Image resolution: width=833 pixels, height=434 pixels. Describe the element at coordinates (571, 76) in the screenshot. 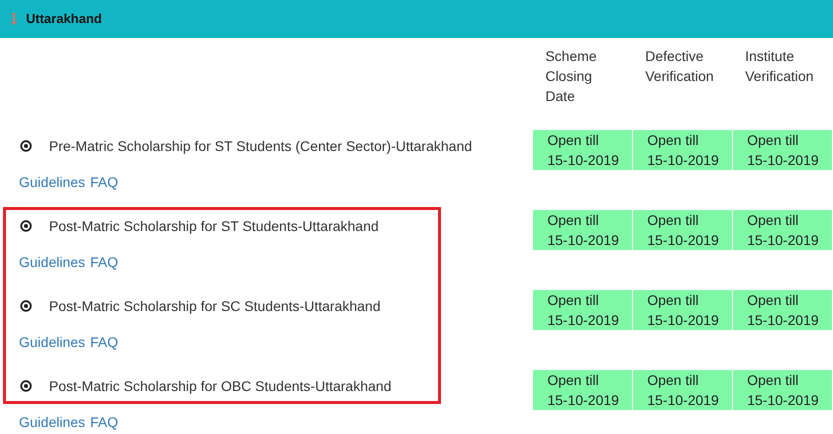

I see `column-header: Scheme Closing Date` at that location.